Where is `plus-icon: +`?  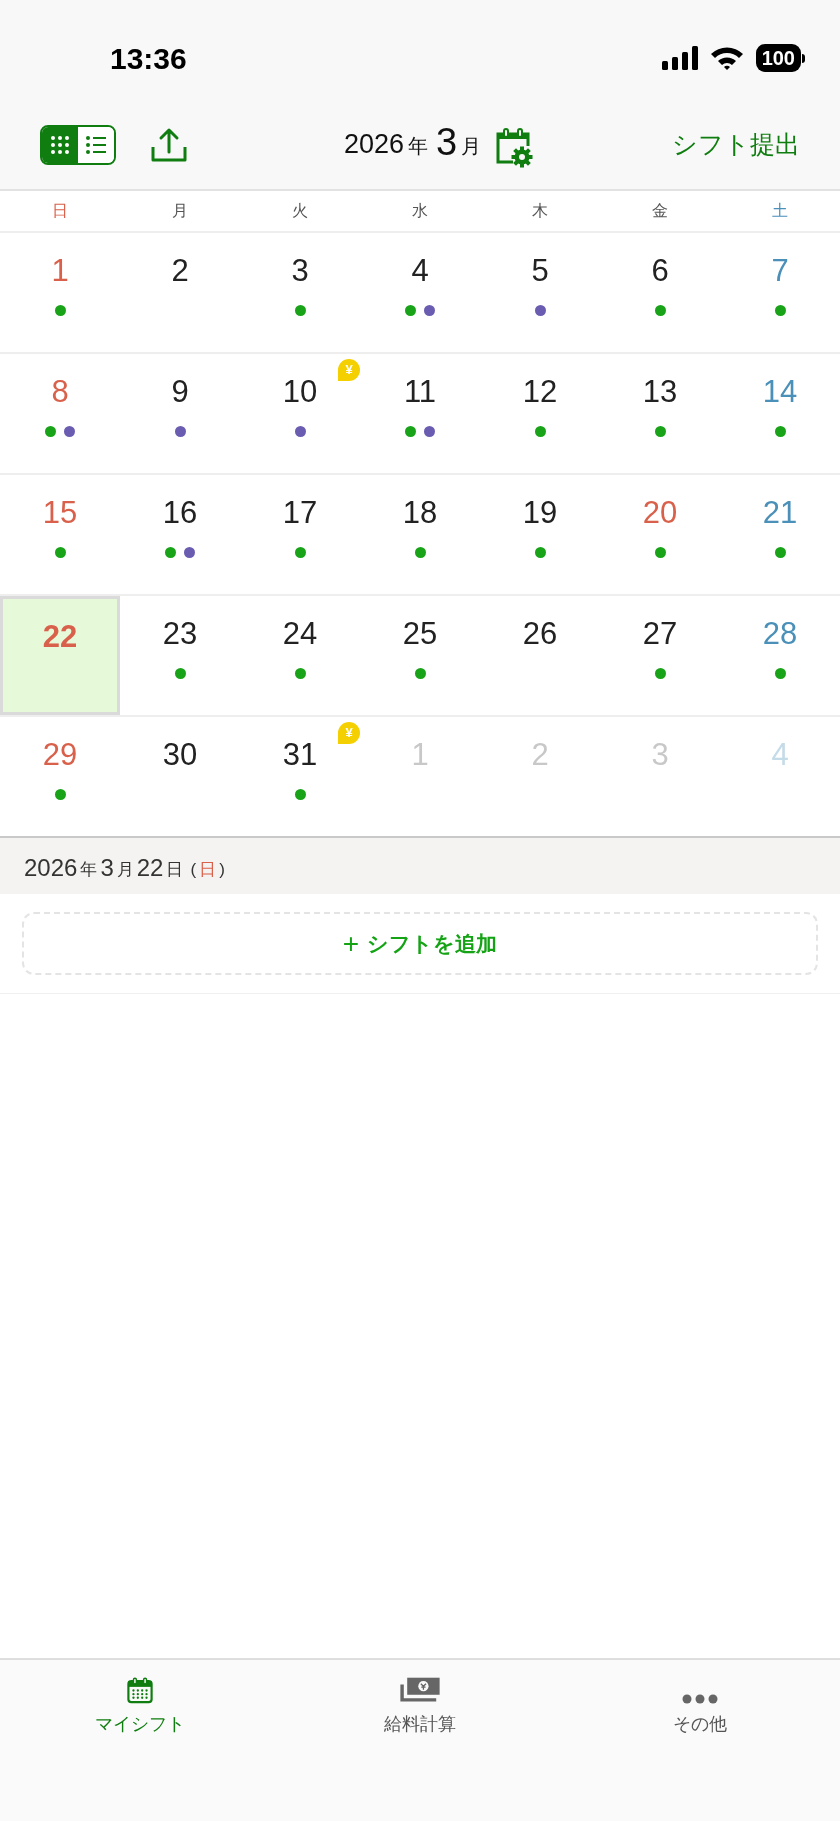
plus-icon: + is located at coordinates (351, 943).